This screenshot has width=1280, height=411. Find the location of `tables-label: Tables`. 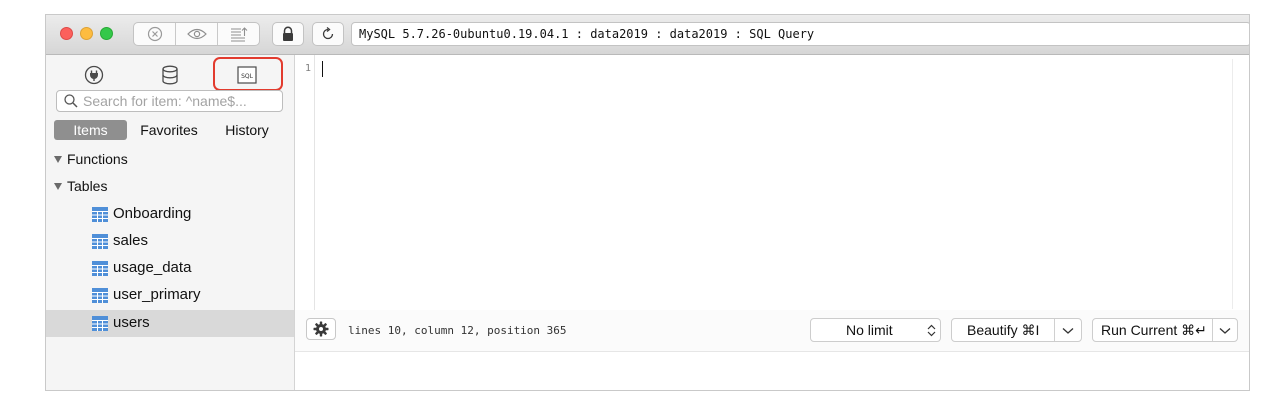

tables-label: Tables is located at coordinates (87, 186).